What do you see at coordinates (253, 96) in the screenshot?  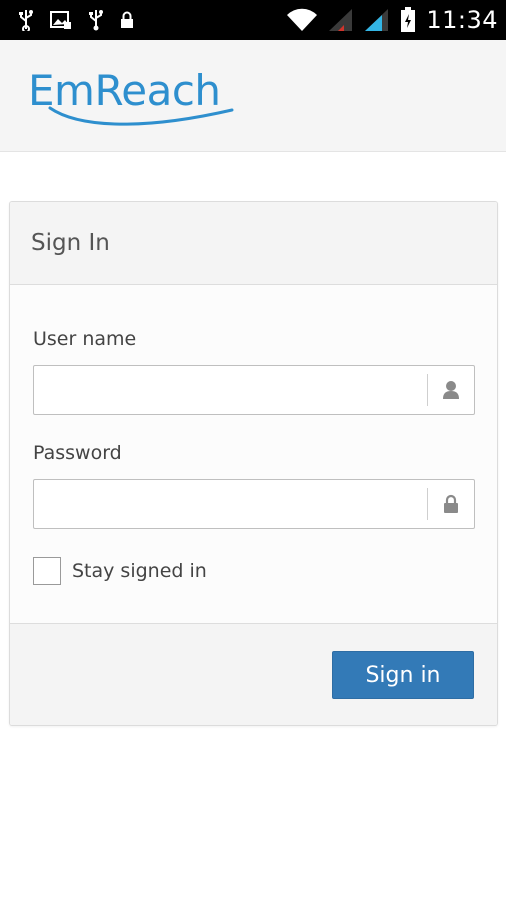 I see `app-header: EmReach` at bounding box center [253, 96].